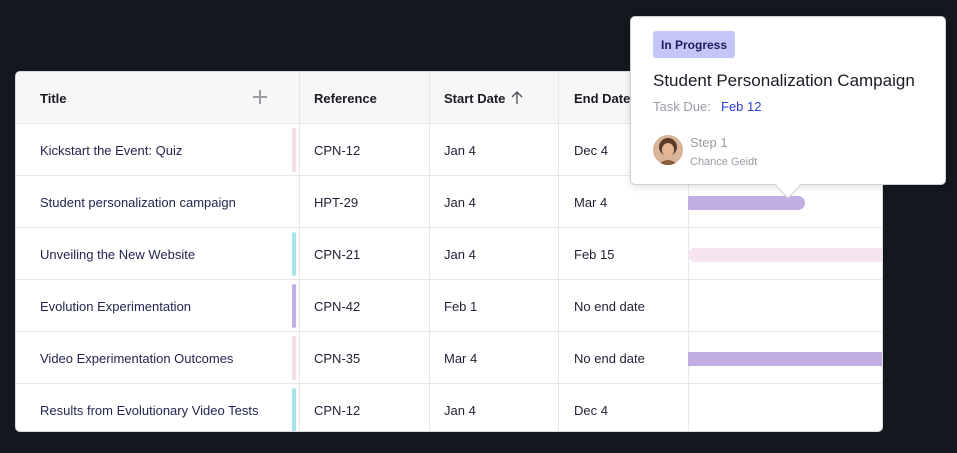 The height and width of the screenshot is (453, 957). What do you see at coordinates (138, 202) in the screenshot?
I see `row-title: Student personalization campaign` at bounding box center [138, 202].